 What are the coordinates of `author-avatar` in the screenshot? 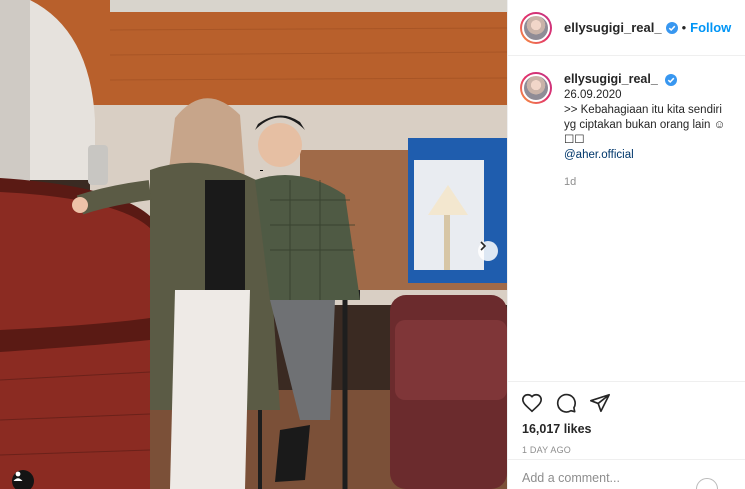 It's located at (536, 27).